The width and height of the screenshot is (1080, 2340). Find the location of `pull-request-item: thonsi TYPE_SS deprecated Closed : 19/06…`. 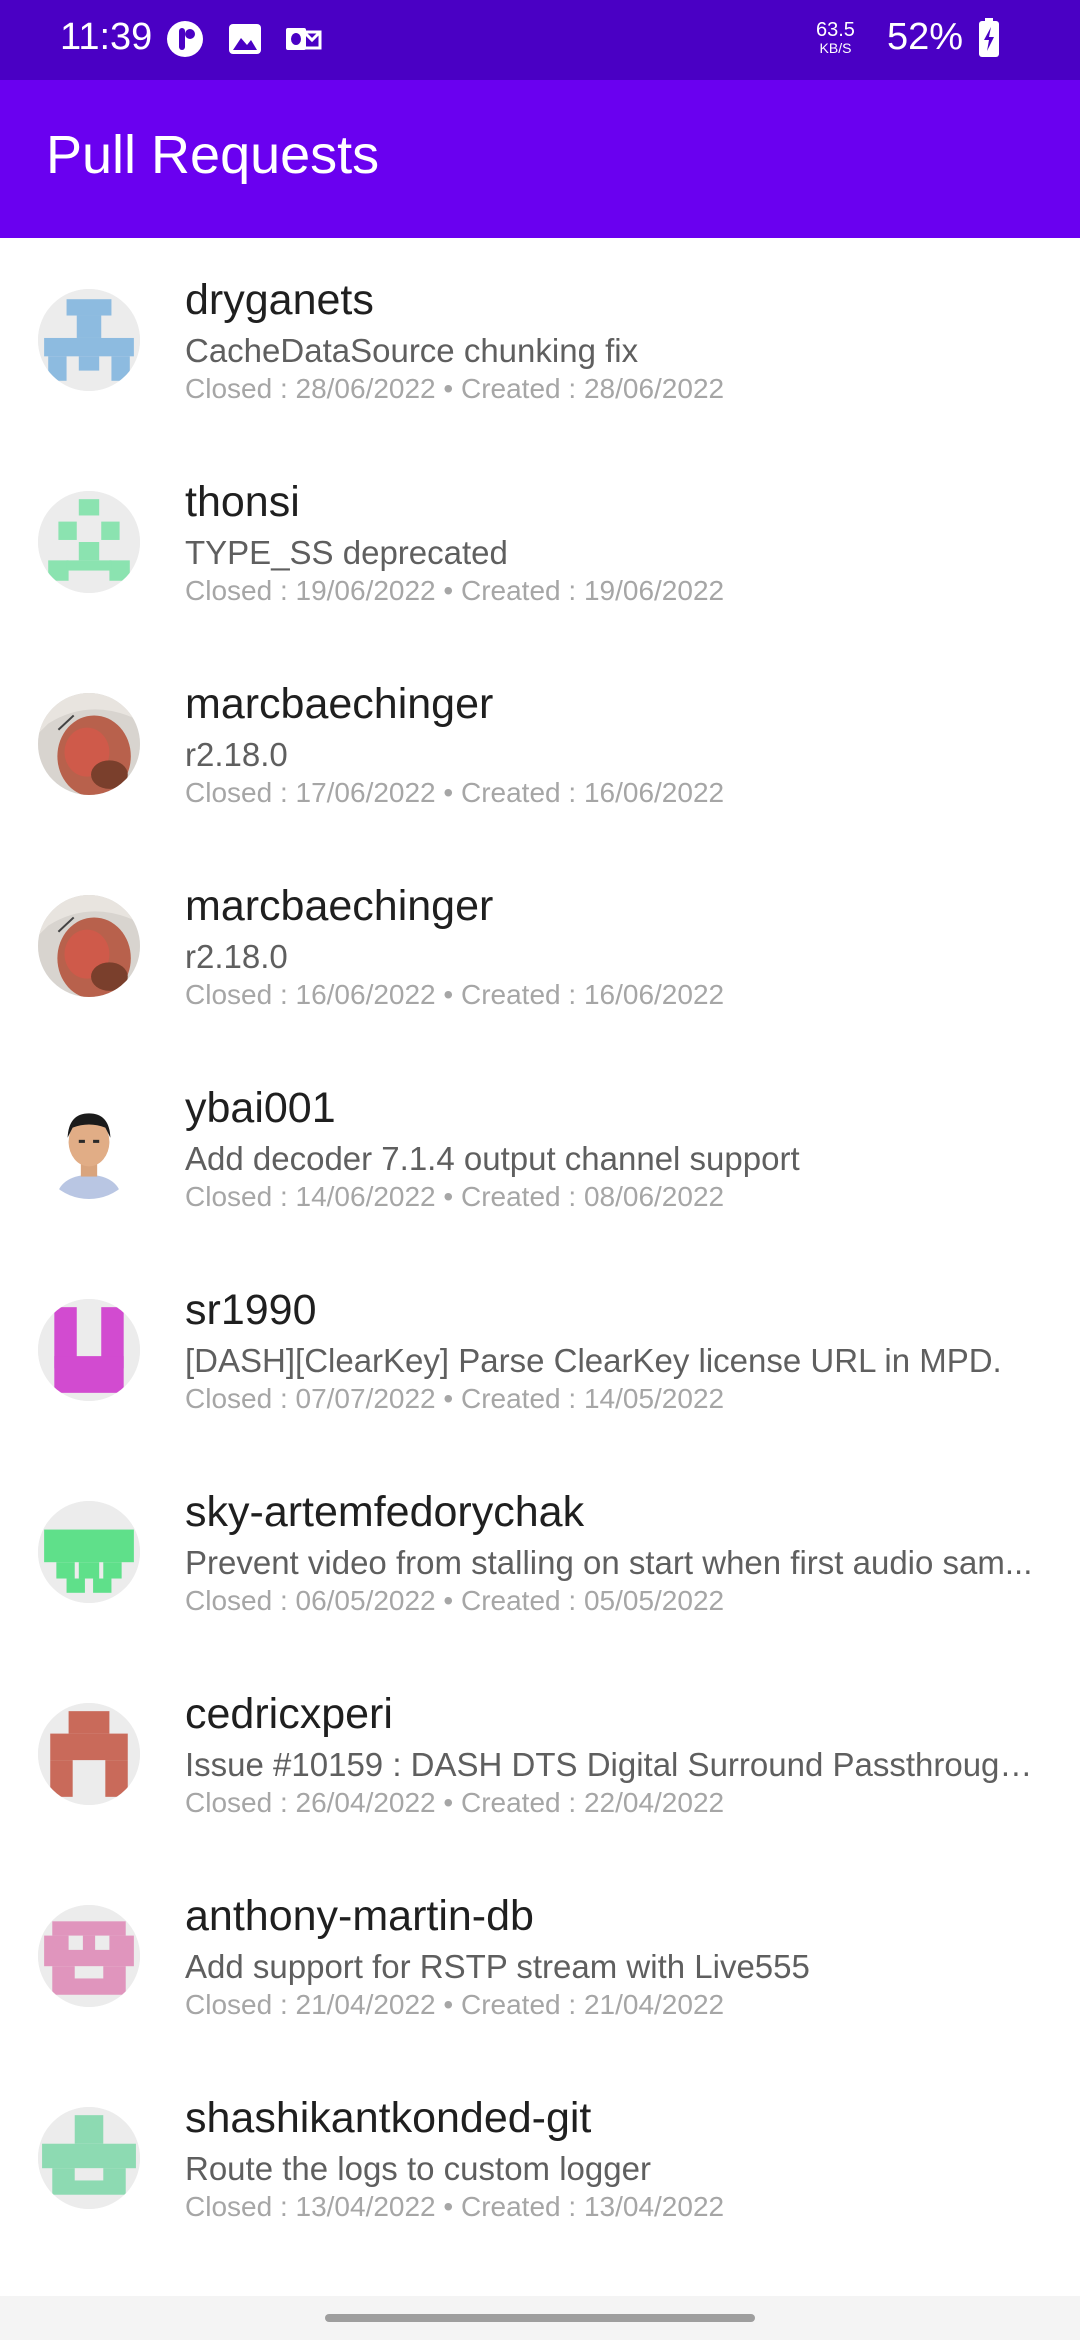

pull-request-item: thonsi TYPE_SS deprecated Closed : 19/06… is located at coordinates (540, 541).